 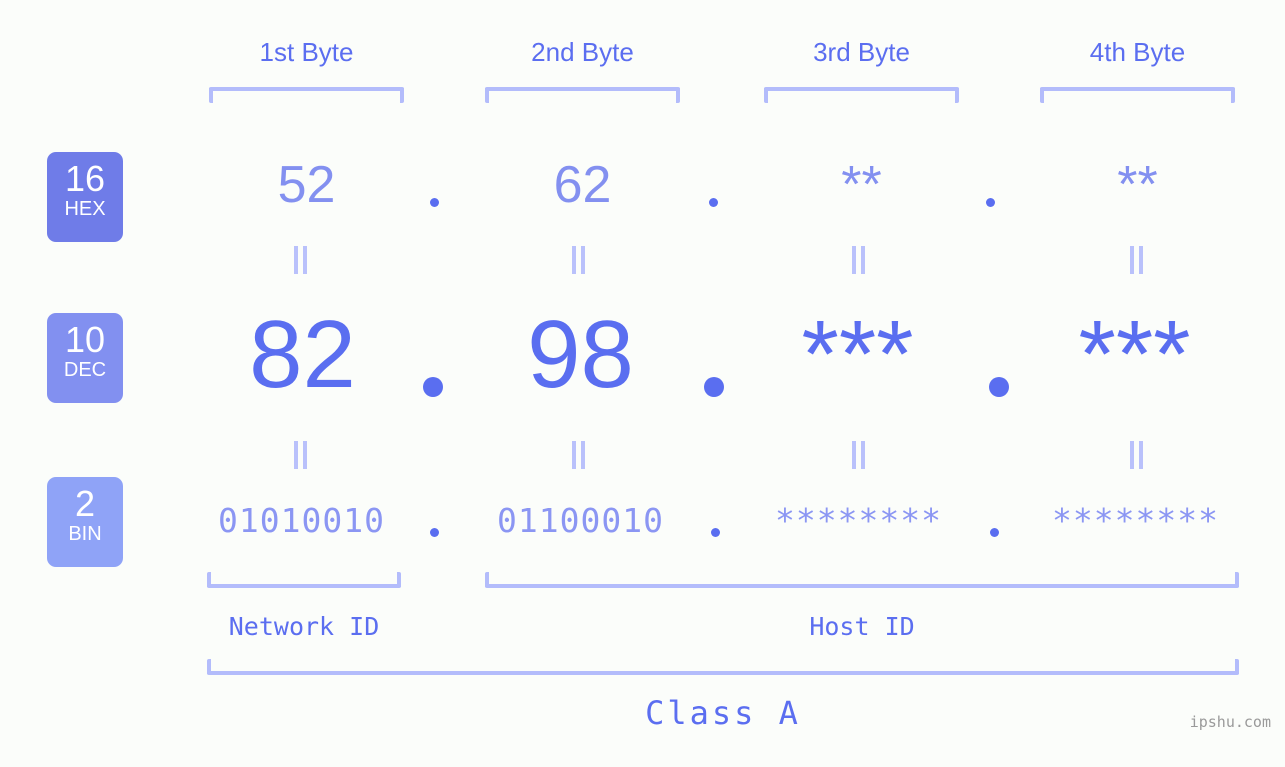 I want to click on network-id-bracket, so click(x=304, y=580).